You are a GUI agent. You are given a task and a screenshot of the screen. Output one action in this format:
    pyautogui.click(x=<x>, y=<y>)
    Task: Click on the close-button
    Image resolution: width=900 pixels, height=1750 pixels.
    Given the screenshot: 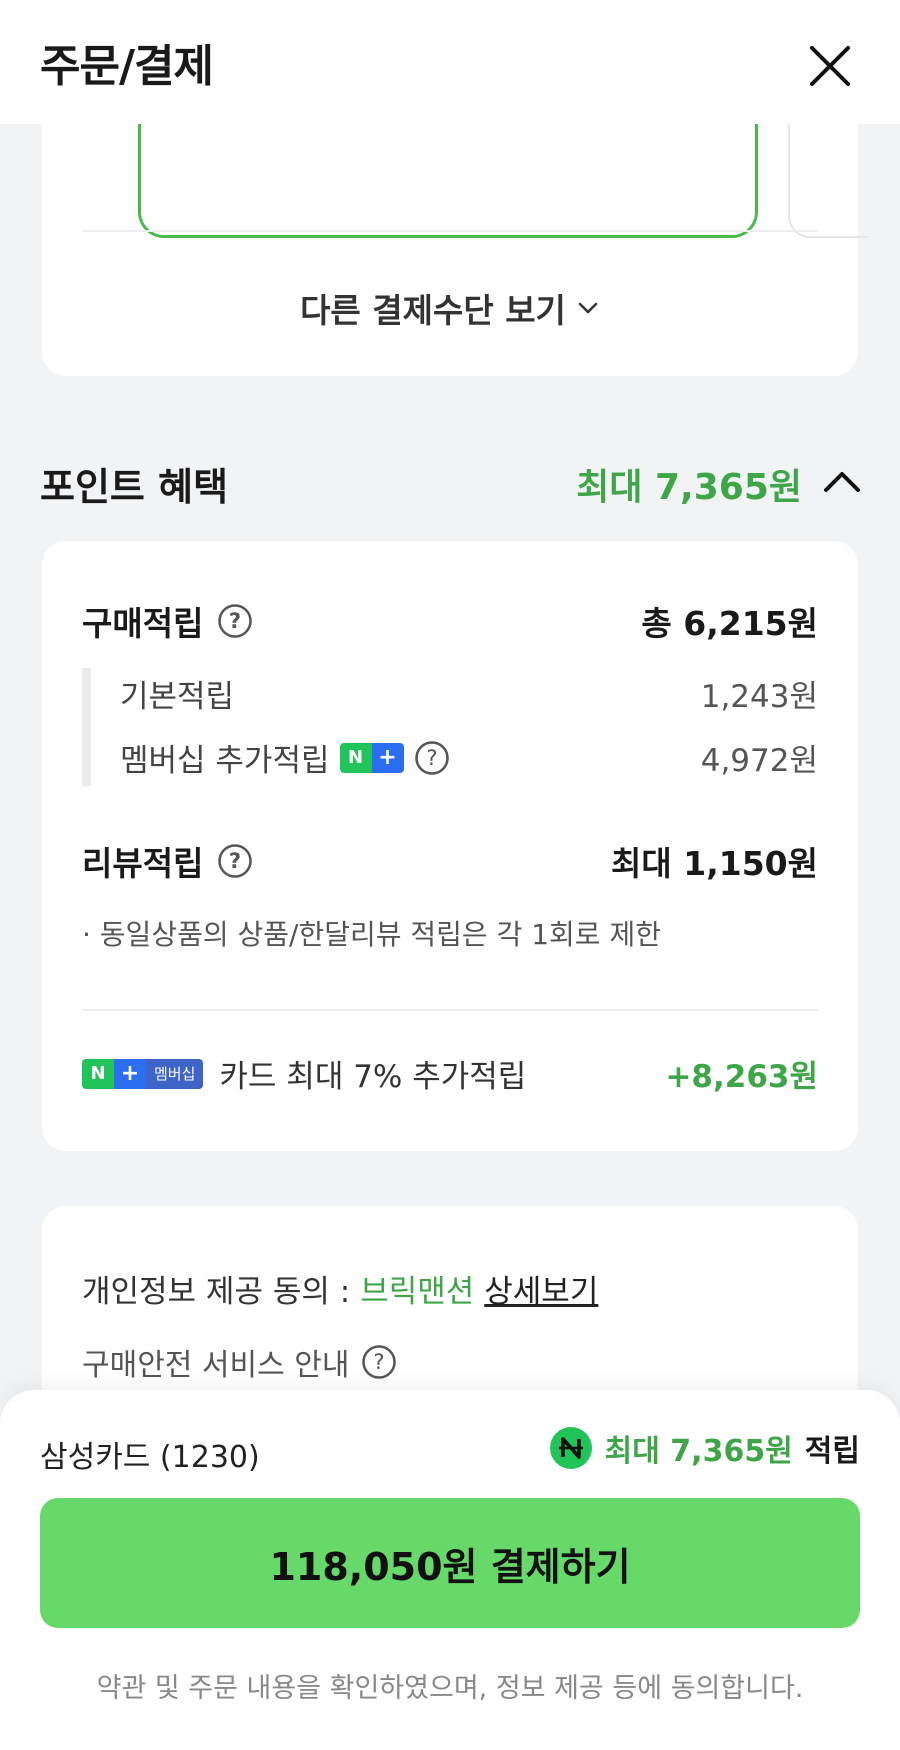 What is the action you would take?
    pyautogui.click(x=830, y=66)
    